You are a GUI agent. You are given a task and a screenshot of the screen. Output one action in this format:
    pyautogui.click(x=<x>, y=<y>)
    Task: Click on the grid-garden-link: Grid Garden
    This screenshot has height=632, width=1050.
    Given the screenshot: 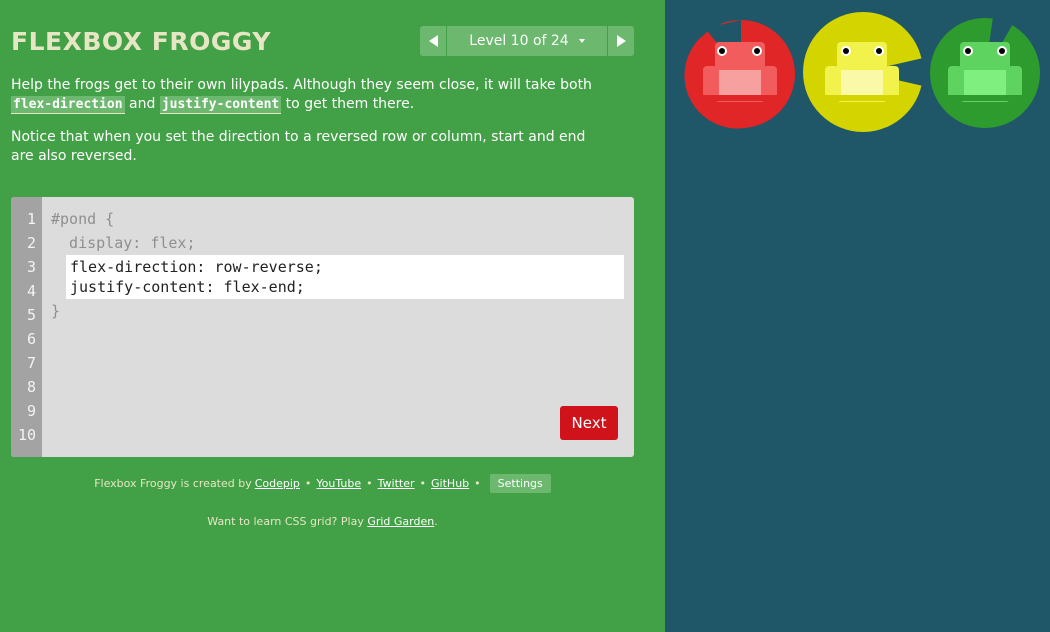 What is the action you would take?
    pyautogui.click(x=400, y=521)
    